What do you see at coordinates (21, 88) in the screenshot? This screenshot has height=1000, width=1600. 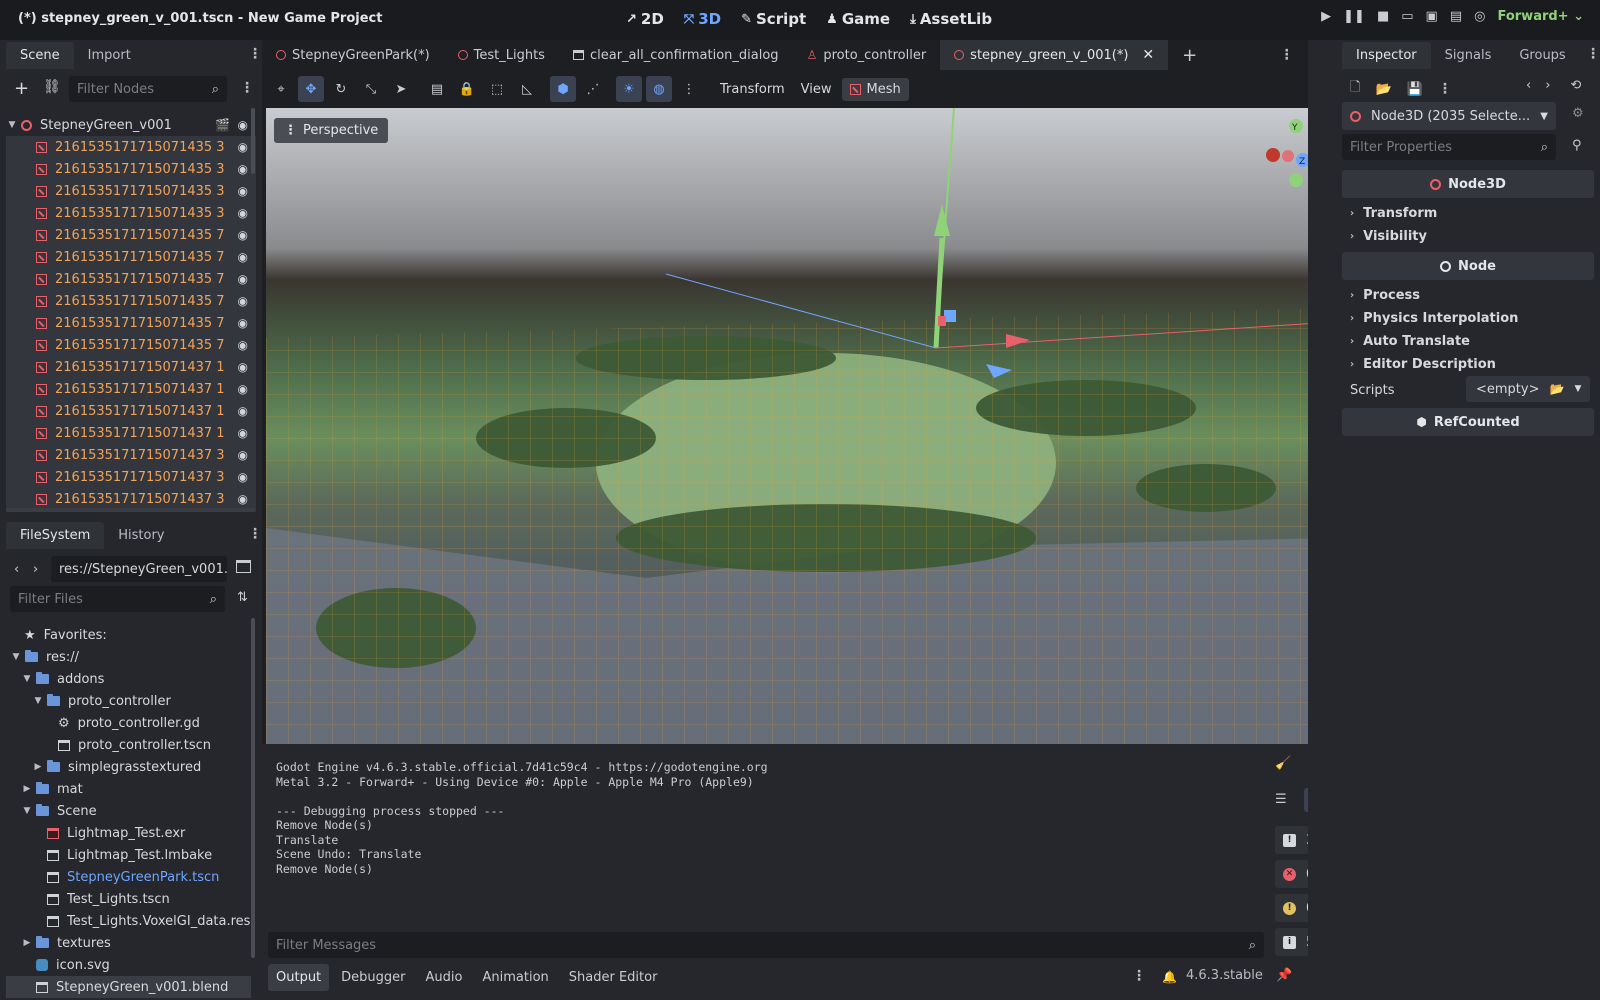 I see `add-node-icon: +` at bounding box center [21, 88].